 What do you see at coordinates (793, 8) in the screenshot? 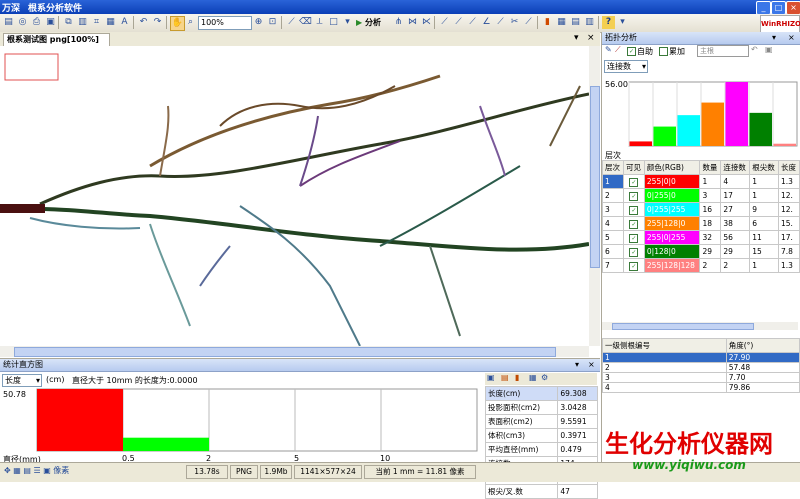
I see `close-button: ×` at bounding box center [793, 8].